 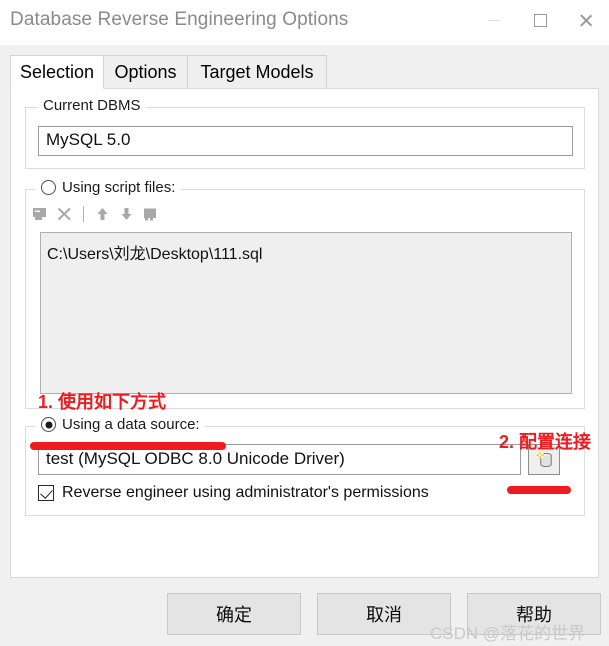 I want to click on tab-strip: Selection Options Target Models, so click(x=304, y=72).